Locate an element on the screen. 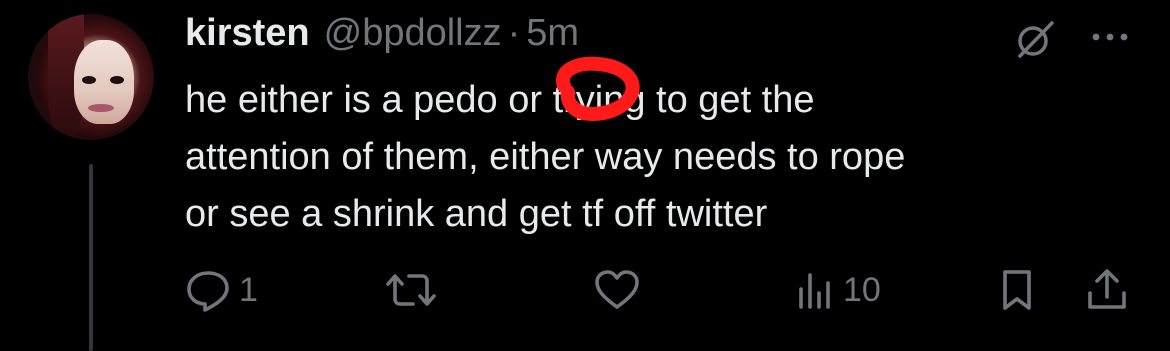  avatar-lips is located at coordinates (101, 108).